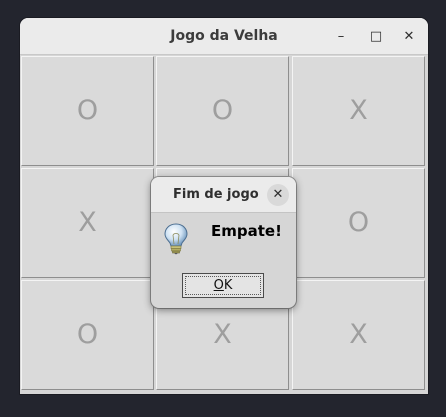 Image resolution: width=446 pixels, height=417 pixels. Describe the element at coordinates (87, 111) in the screenshot. I see `board-cell-1: O` at that location.